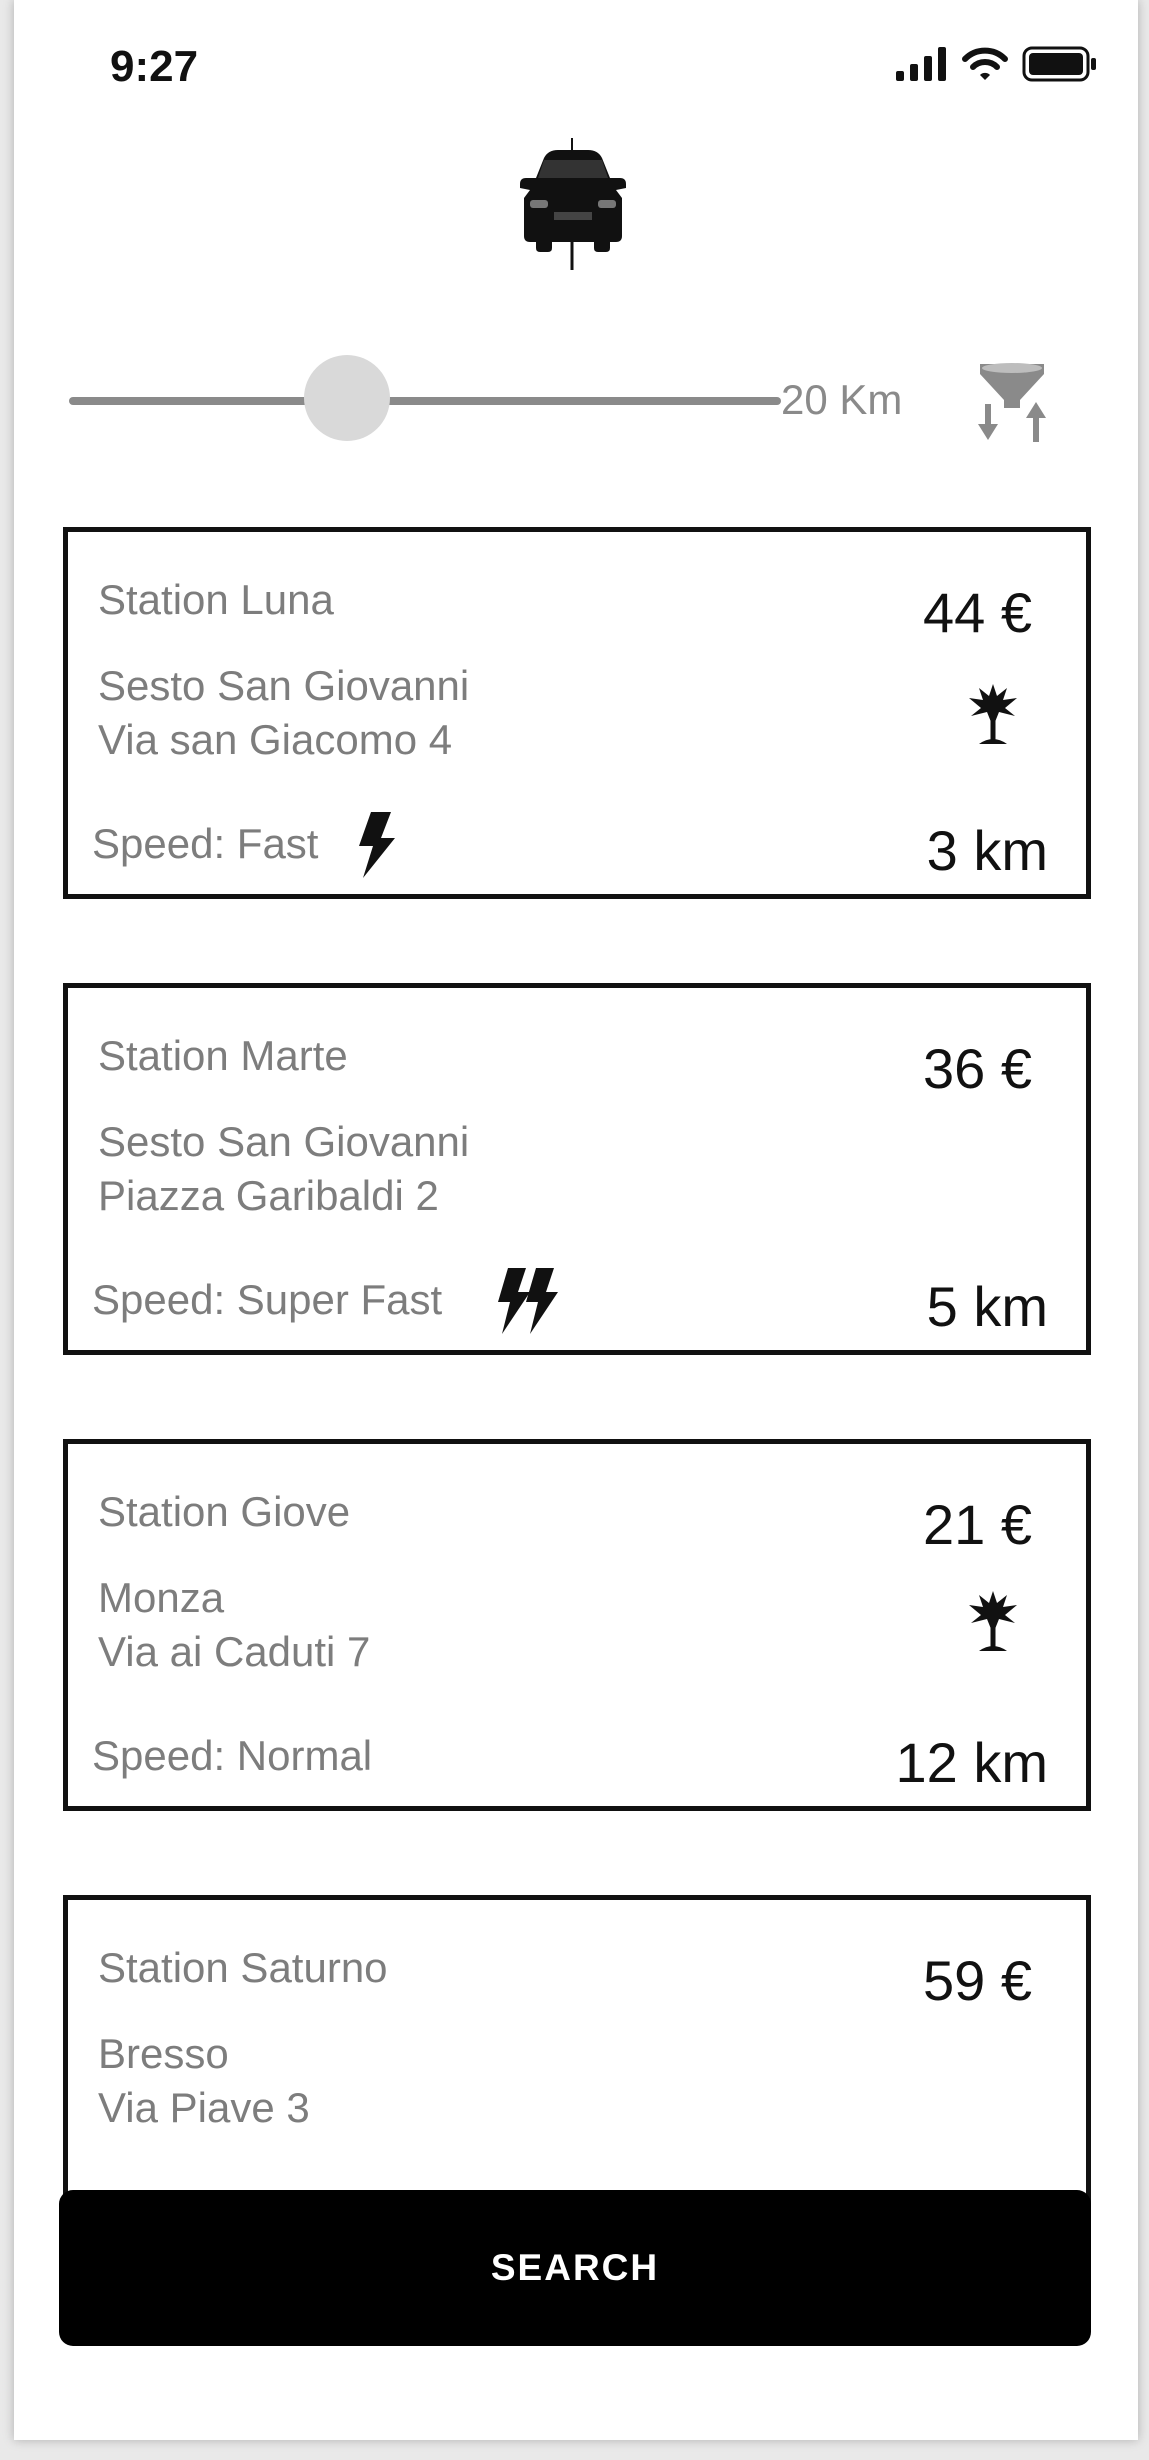 The width and height of the screenshot is (1149, 2460). What do you see at coordinates (377, 845) in the screenshot?
I see `bolt-icon` at bounding box center [377, 845].